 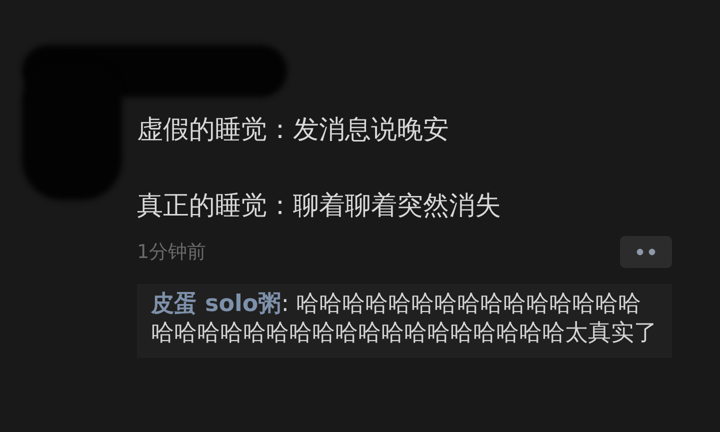 What do you see at coordinates (319, 206) in the screenshot?
I see `post-text: 真正的睡觉：聊着聊着突然消失` at bounding box center [319, 206].